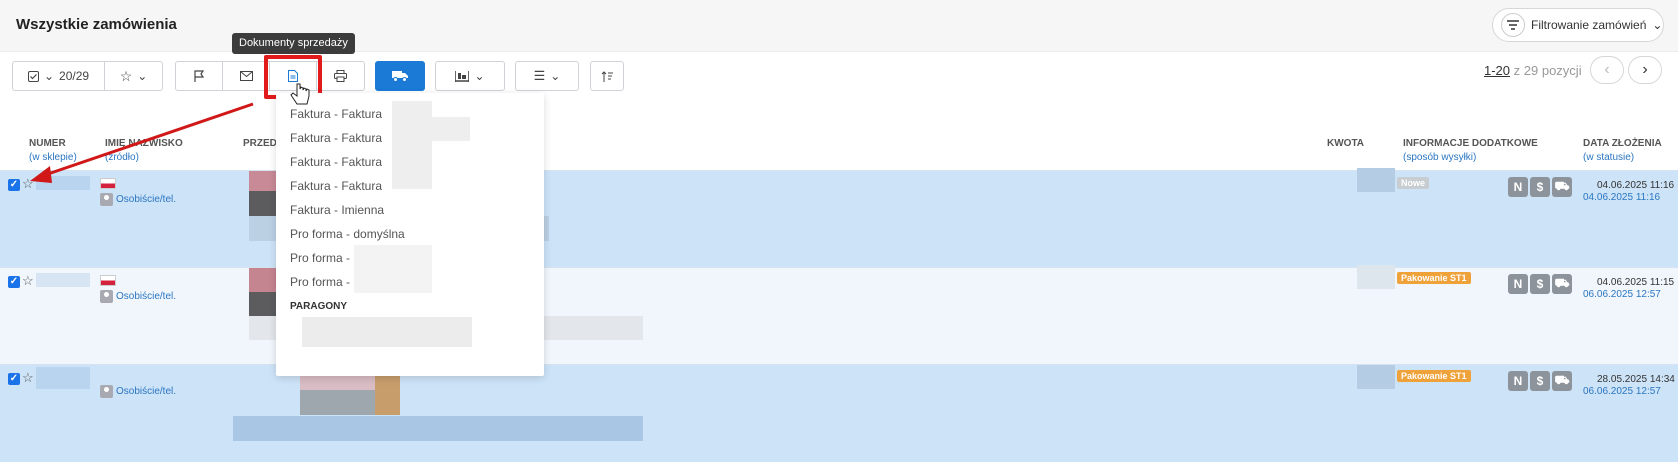 Image resolution: width=1678 pixels, height=466 pixels. Describe the element at coordinates (133, 76) in the screenshot. I see `star-dropdown: ☆ ⌄` at that location.